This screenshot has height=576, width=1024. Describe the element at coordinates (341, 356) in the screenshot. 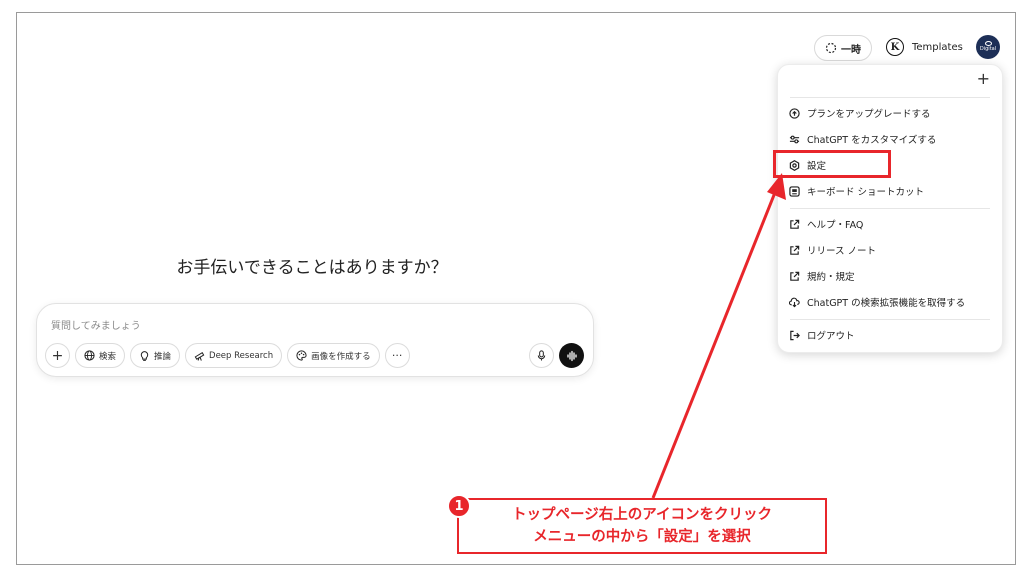

I see `create-image-label: 画像を作成する` at that location.